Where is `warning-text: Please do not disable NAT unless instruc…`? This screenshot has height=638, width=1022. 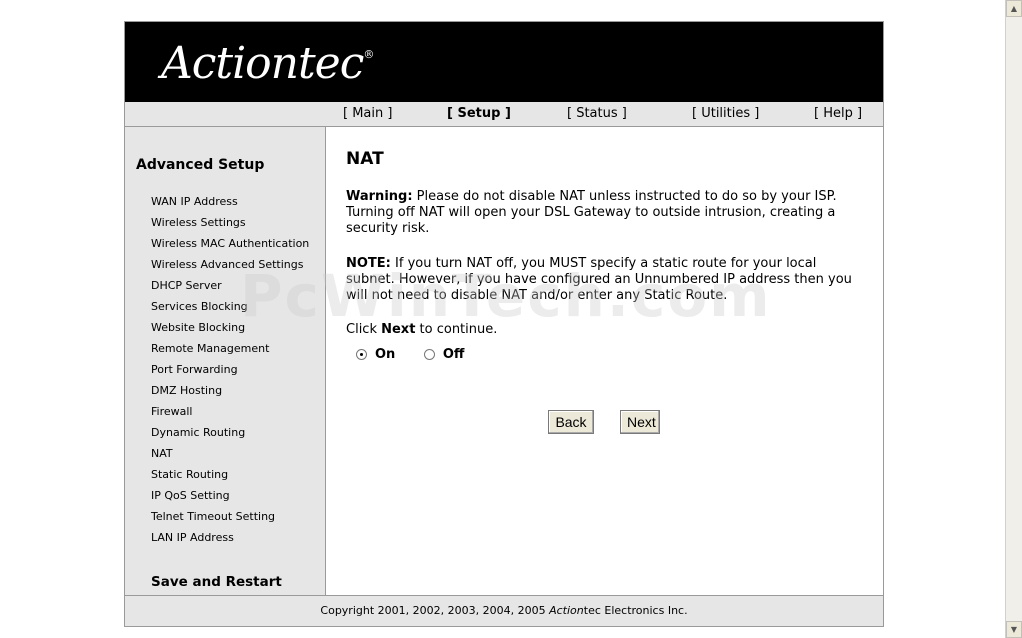 warning-text: Please do not disable NAT unless instruc… is located at coordinates (591, 212).